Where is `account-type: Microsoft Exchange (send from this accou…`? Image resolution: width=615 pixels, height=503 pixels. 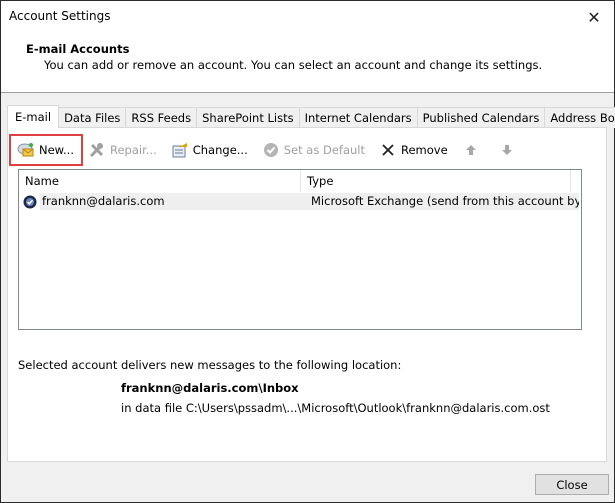 account-type: Microsoft Exchange (send from this accou… is located at coordinates (442, 201).